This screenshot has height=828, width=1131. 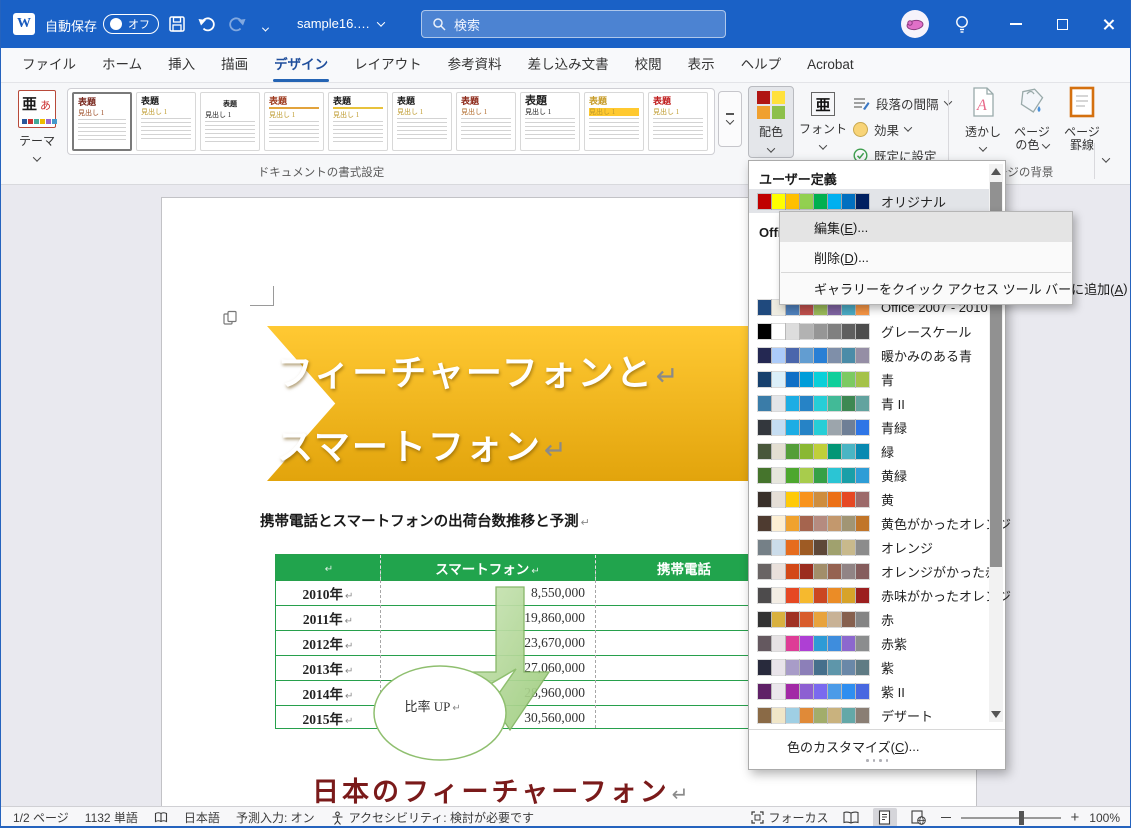 I want to click on tab-11: Acrobat, so click(x=830, y=65).